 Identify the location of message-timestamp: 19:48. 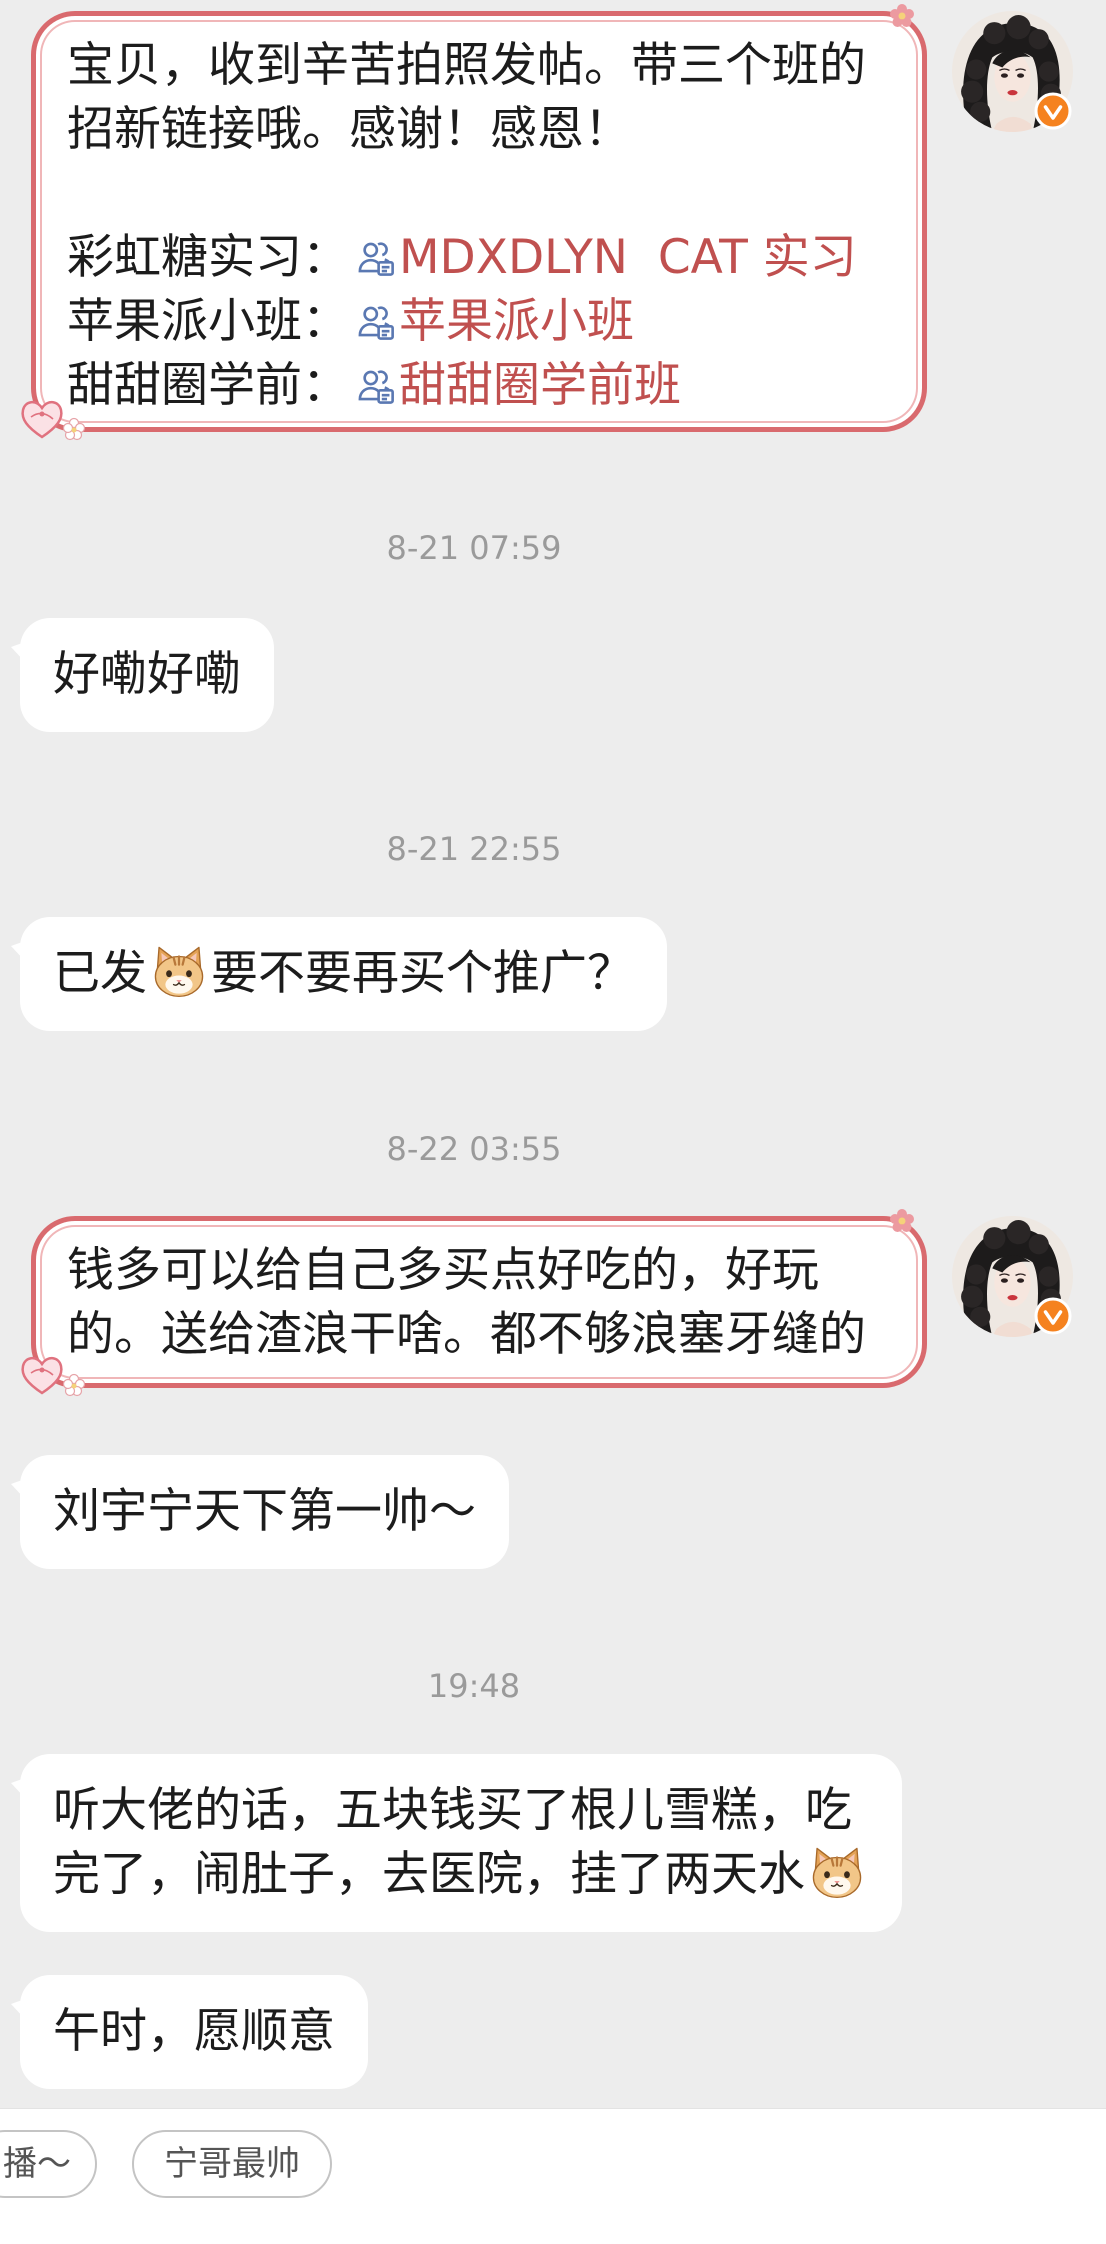
(474, 1686).